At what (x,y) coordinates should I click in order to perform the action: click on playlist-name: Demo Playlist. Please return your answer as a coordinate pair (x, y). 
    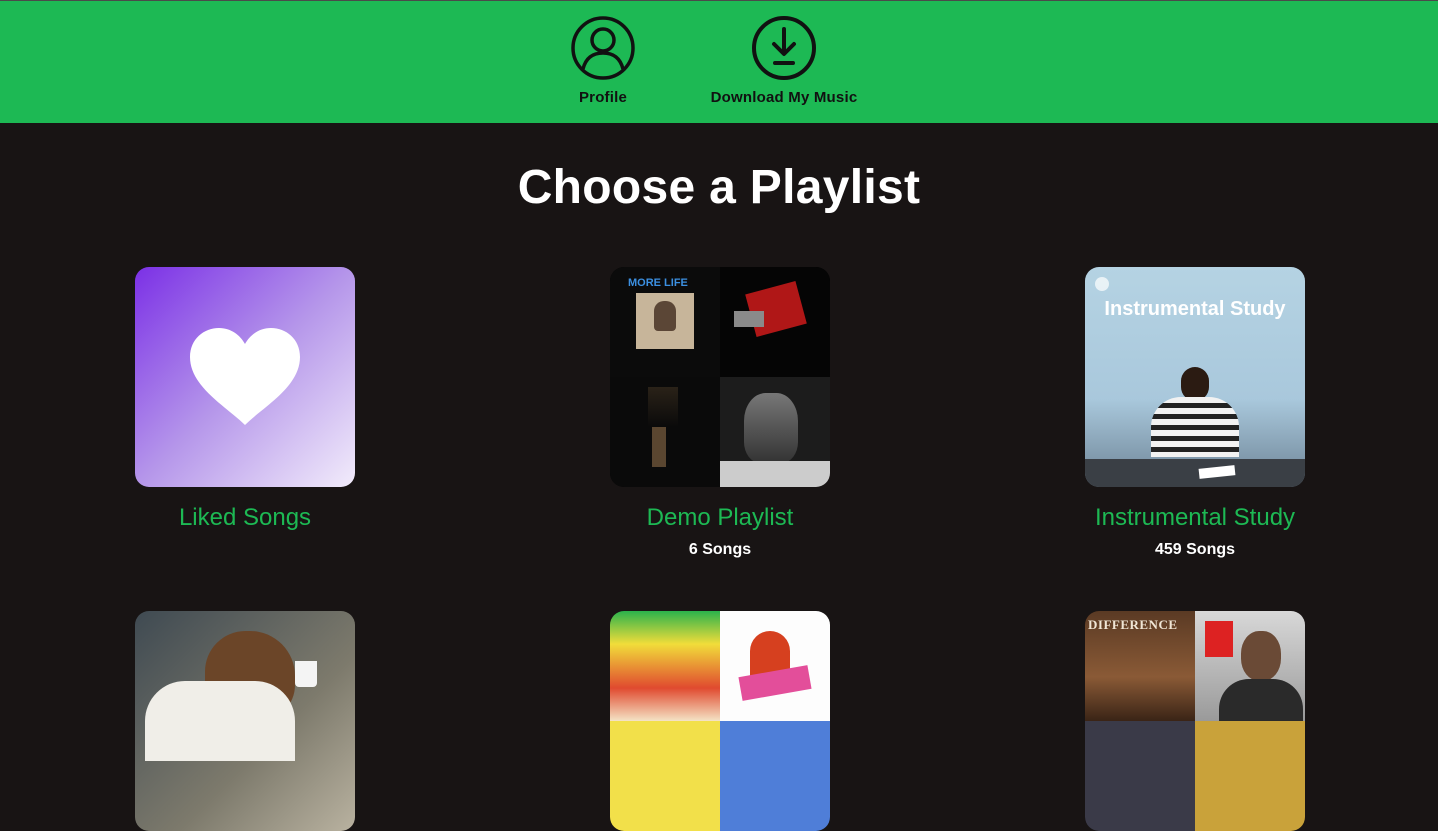
    Looking at the image, I should click on (720, 518).